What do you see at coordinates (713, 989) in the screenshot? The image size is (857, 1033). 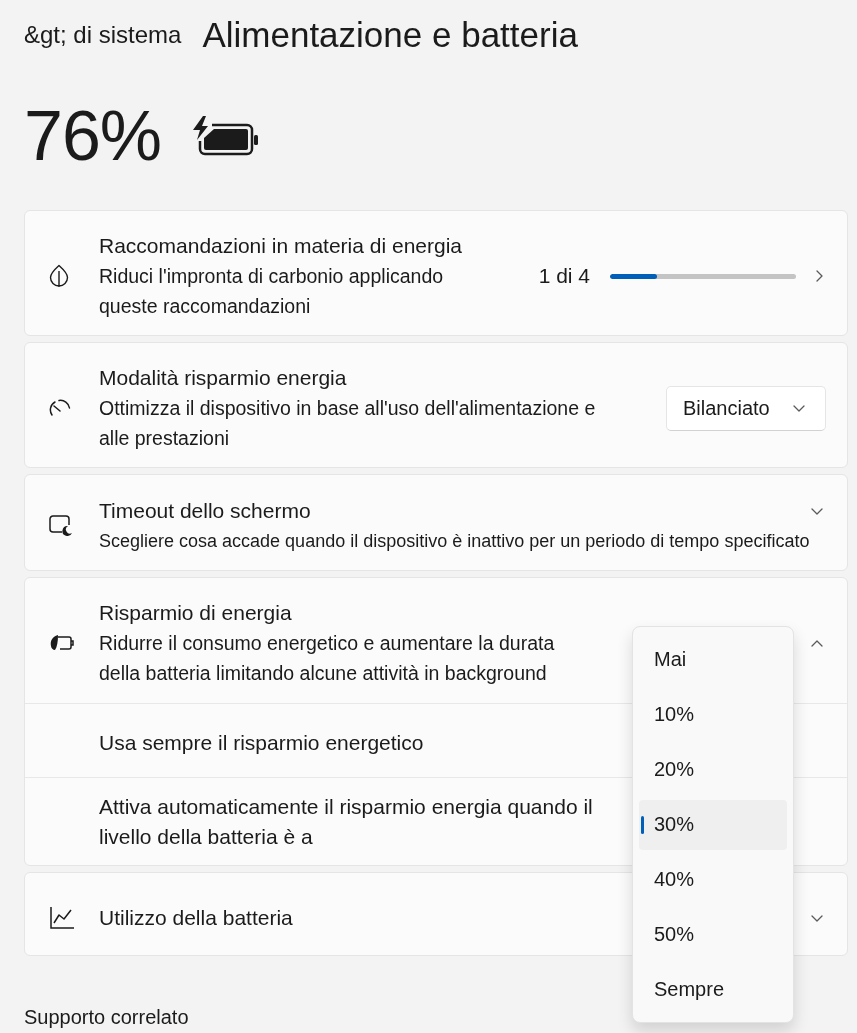 I see `menu-option: Sempre` at bounding box center [713, 989].